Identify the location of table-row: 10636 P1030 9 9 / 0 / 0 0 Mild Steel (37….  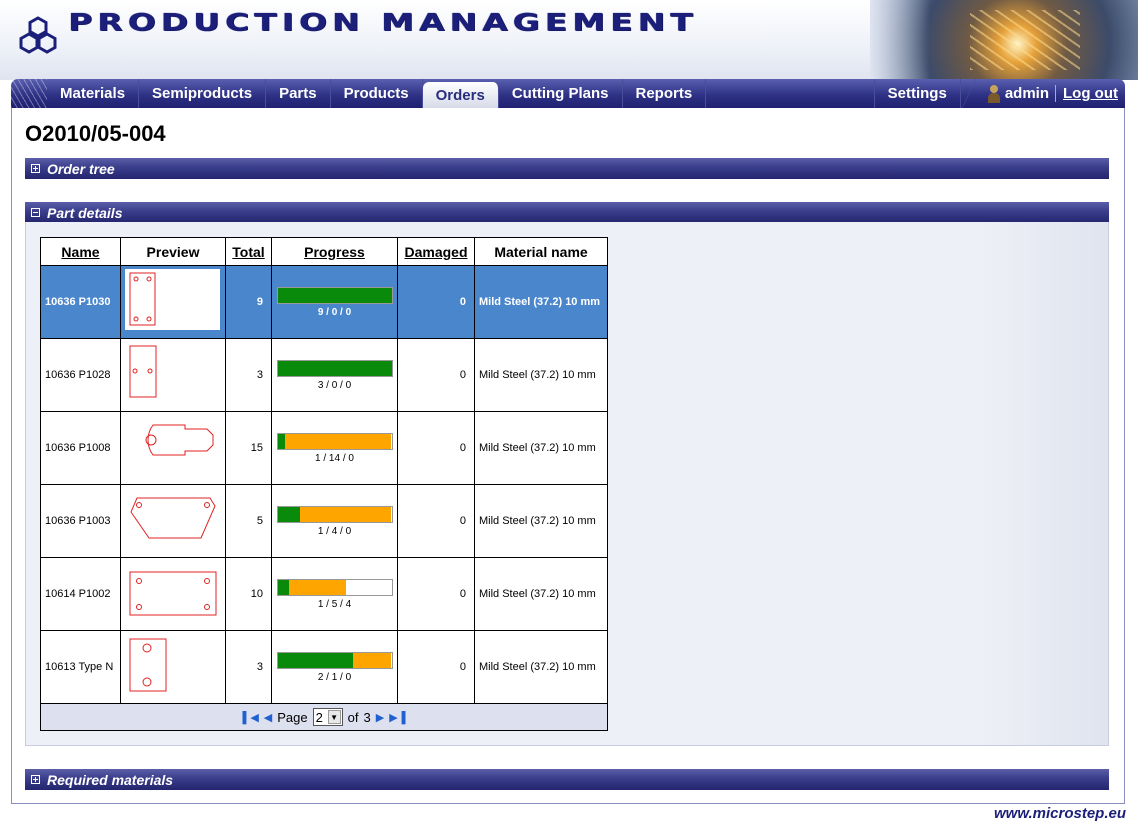
(324, 302).